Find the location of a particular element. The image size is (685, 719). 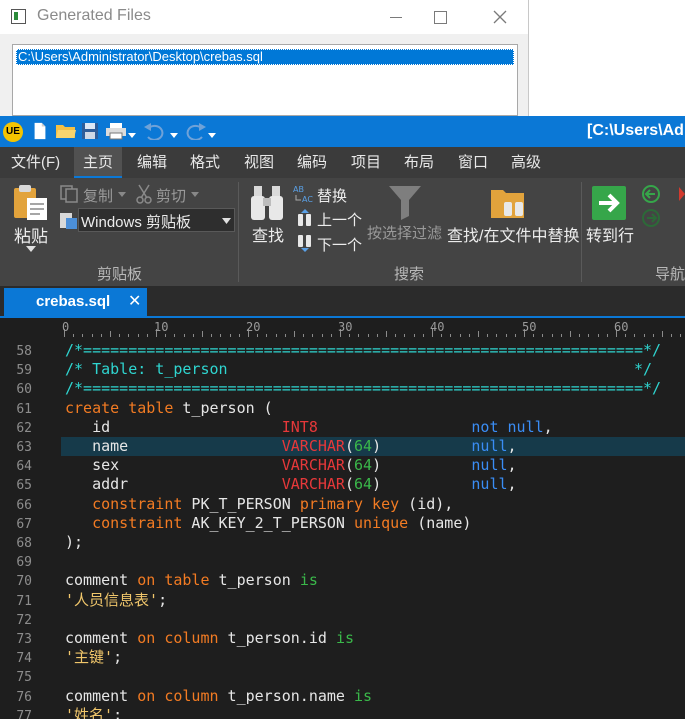

clipboard-select-value: Windows 剪贴板 is located at coordinates (136, 222).